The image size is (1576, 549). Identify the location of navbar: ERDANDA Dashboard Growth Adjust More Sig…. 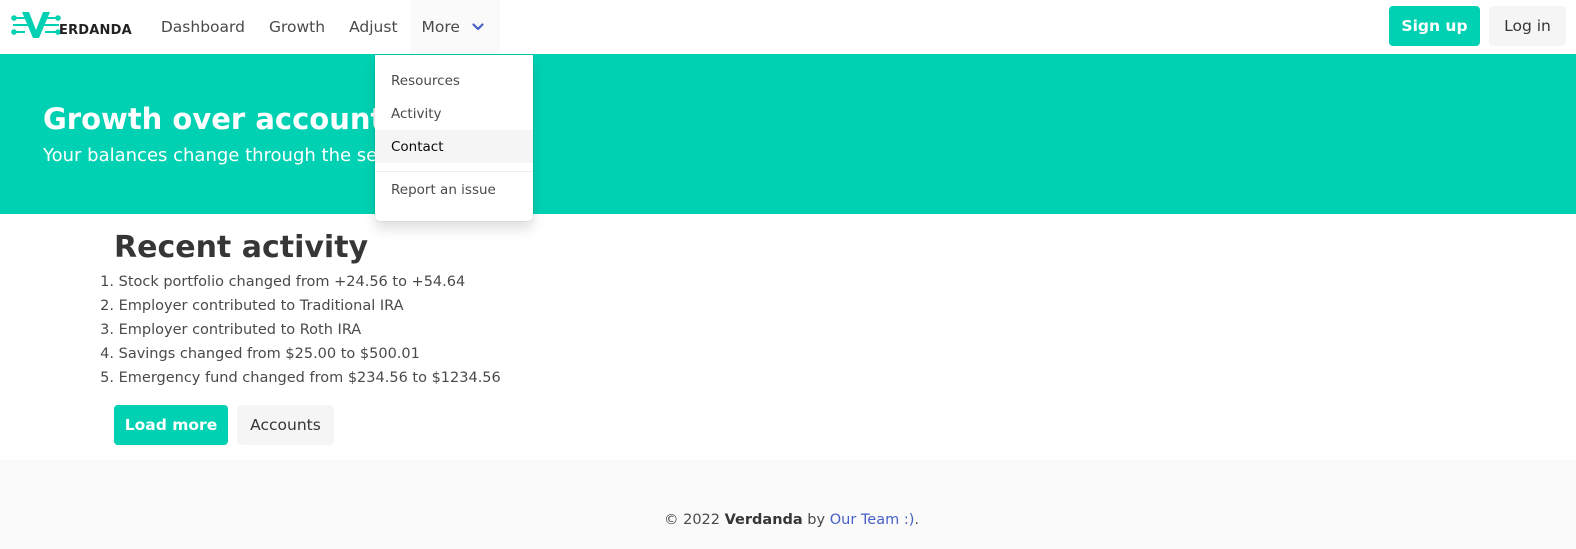
(788, 27).